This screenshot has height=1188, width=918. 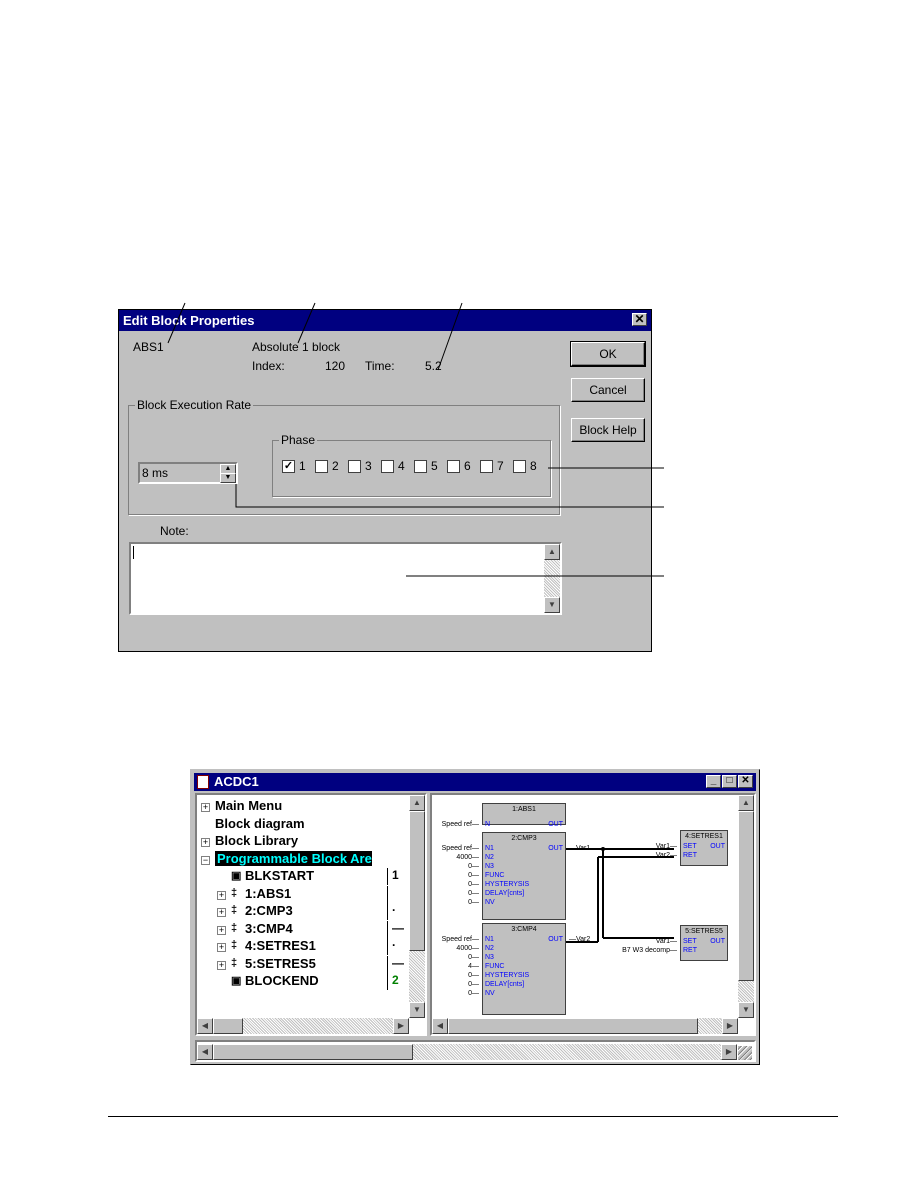 I want to click on tree-item: 2:CMP3, so click(x=269, y=910).